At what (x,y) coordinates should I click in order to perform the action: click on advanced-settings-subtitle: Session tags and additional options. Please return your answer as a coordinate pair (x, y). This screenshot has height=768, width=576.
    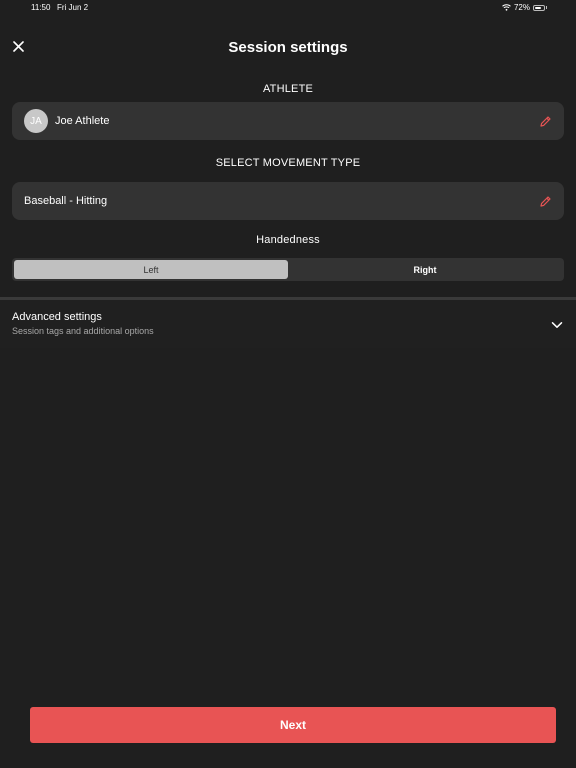
    Looking at the image, I should click on (83, 331).